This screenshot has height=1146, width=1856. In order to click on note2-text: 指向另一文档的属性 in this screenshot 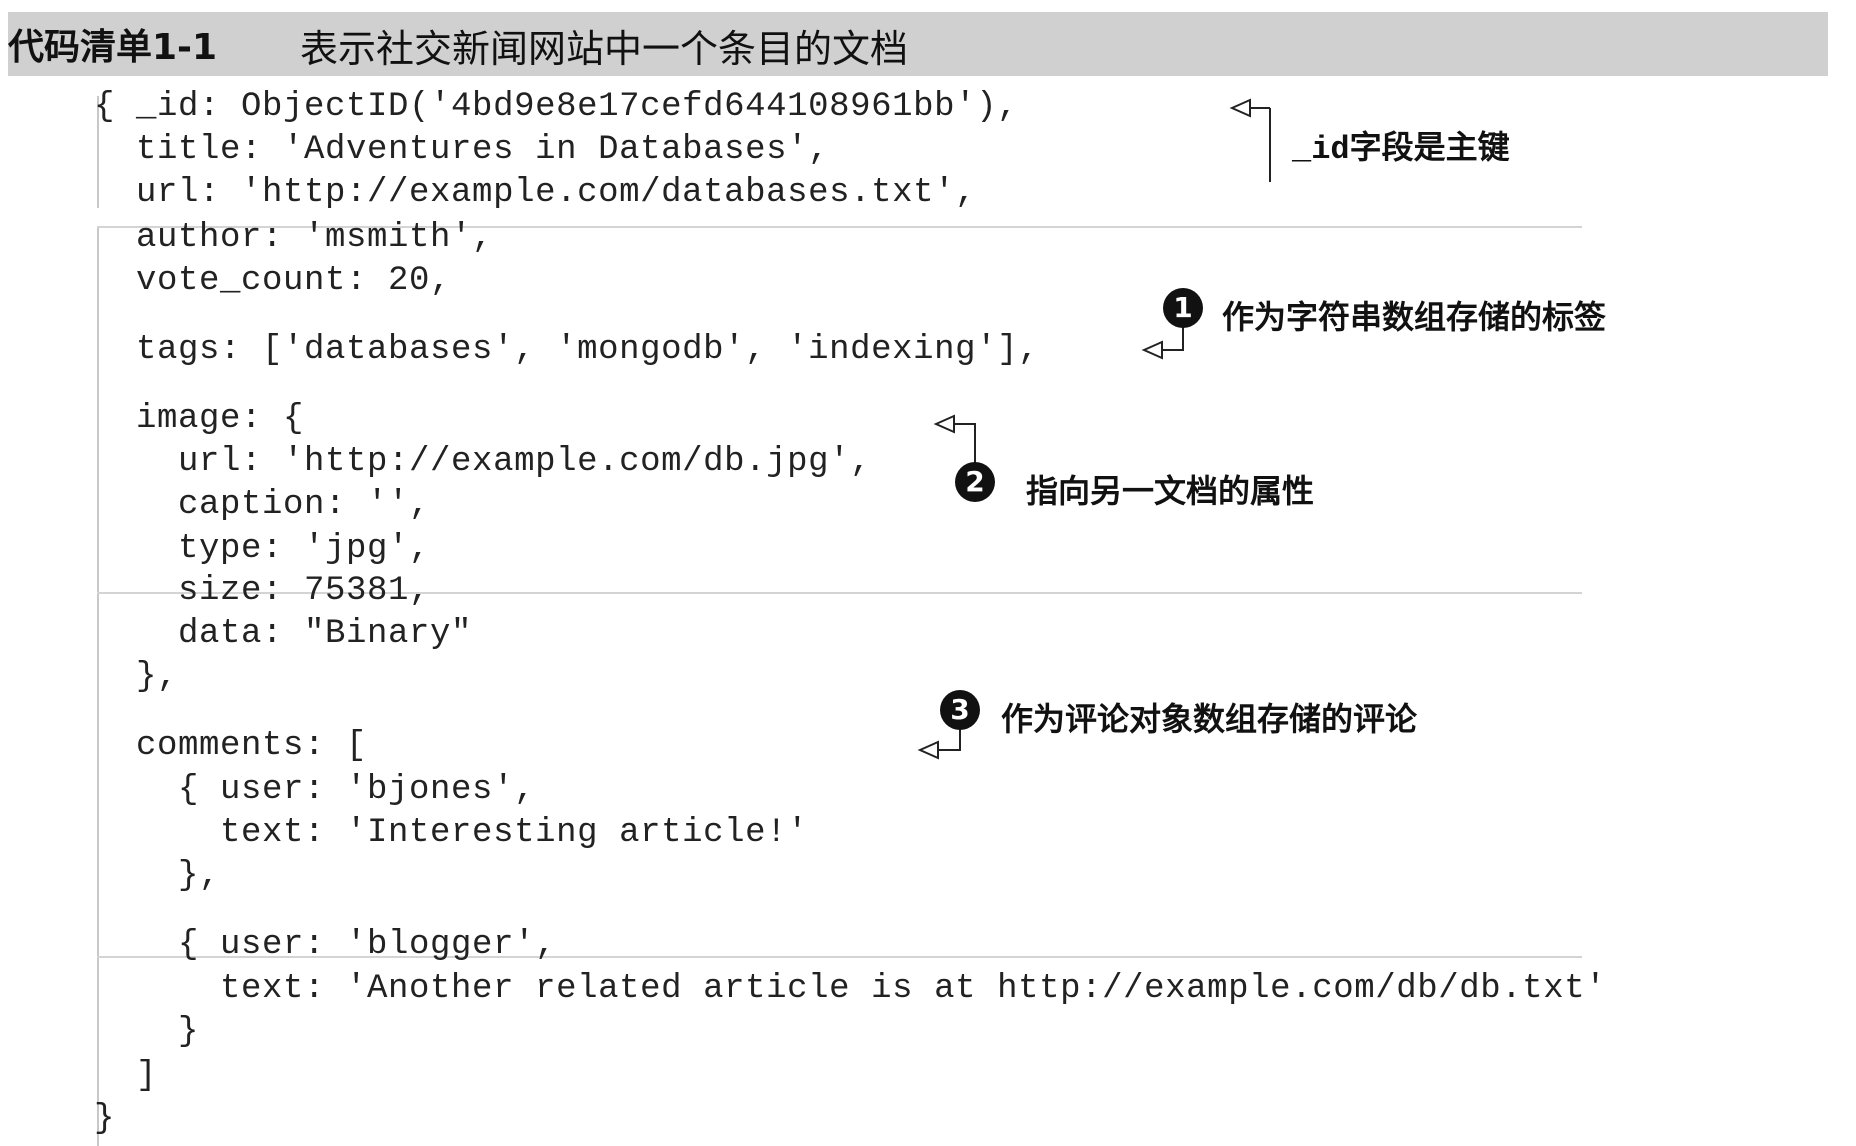, I will do `click(1170, 491)`.